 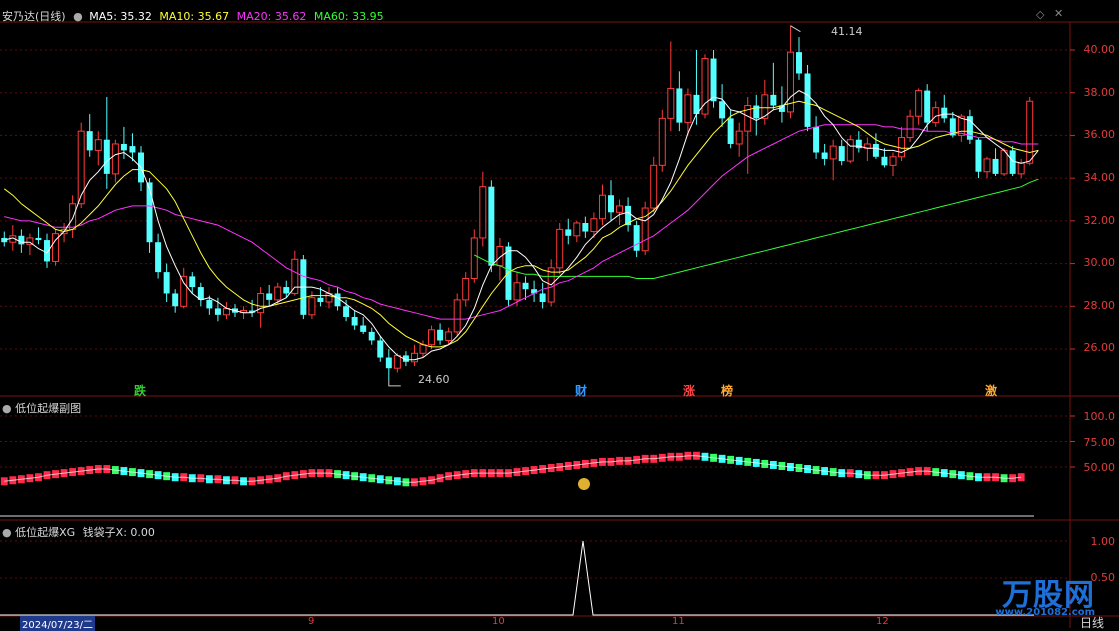 I want to click on month-11: 11, so click(x=678, y=621).